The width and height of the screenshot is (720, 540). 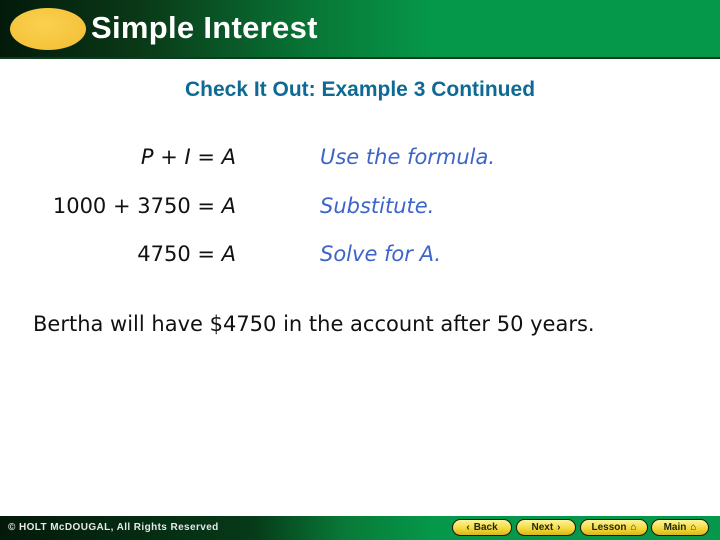 I want to click on equation-step-2: 1000 + 3750 = A, so click(x=144, y=206).